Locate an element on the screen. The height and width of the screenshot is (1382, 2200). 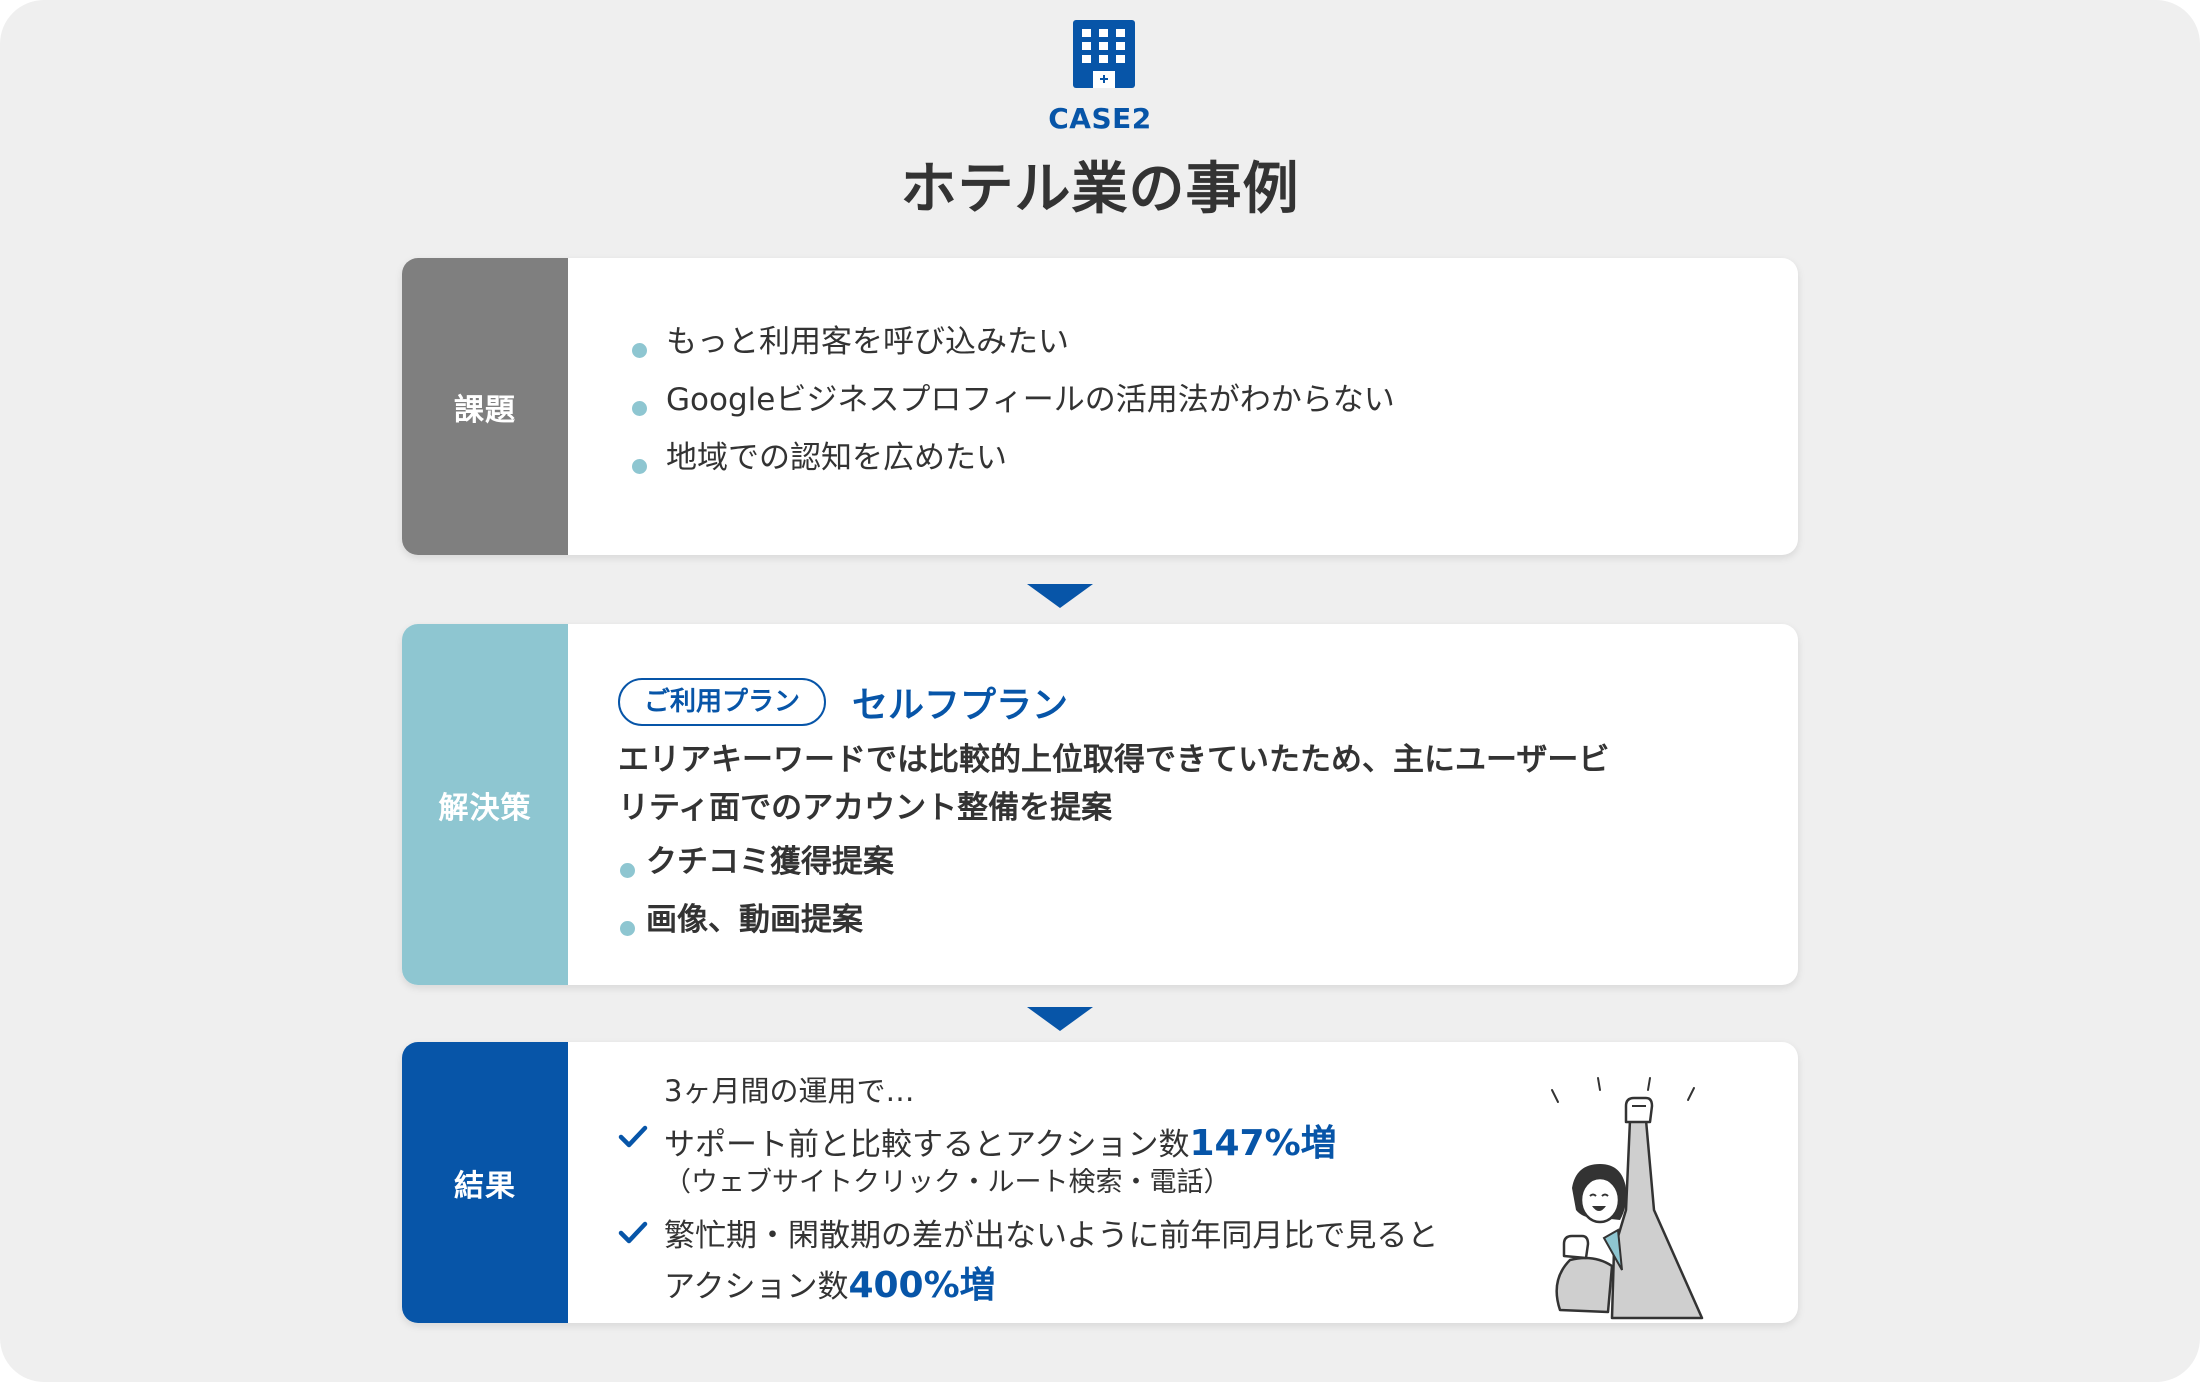
solution-item-text: 画像、動画提案 is located at coordinates (754, 920).